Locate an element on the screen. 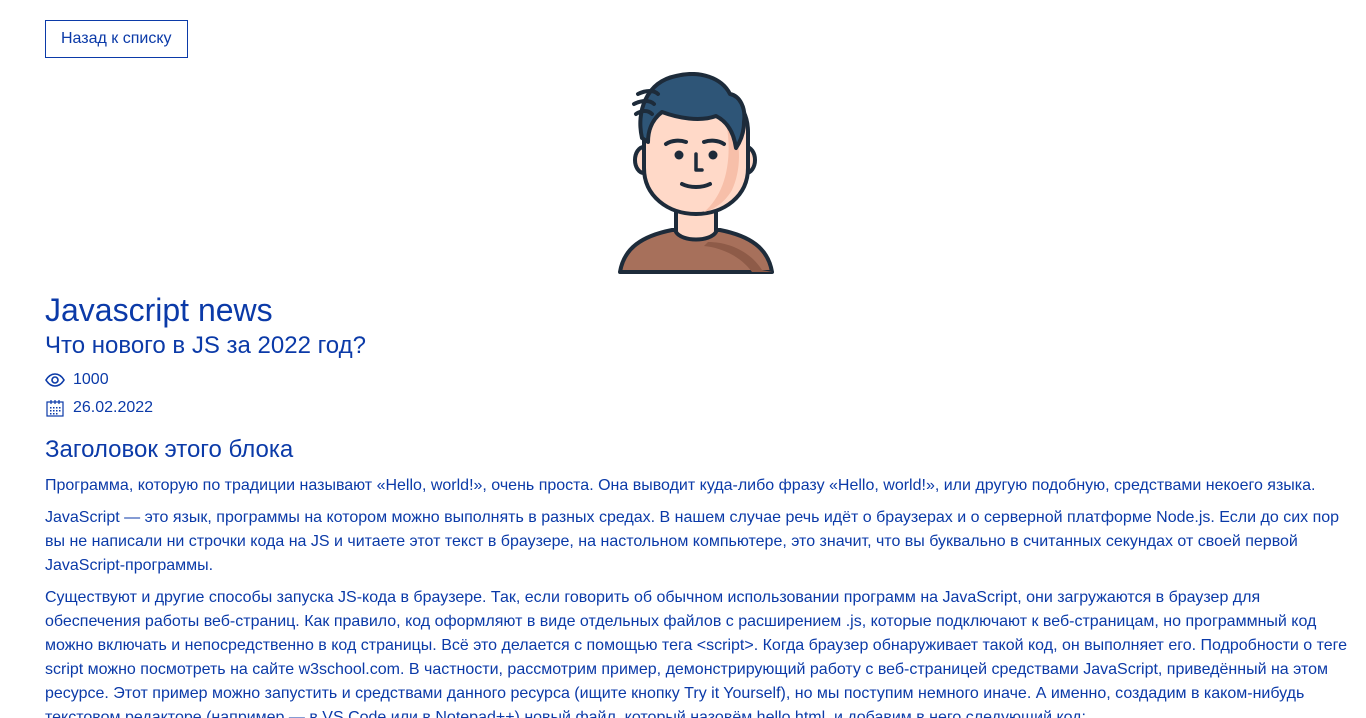 This screenshot has height=718, width=1366. views-row: 1000 is located at coordinates (697, 380).